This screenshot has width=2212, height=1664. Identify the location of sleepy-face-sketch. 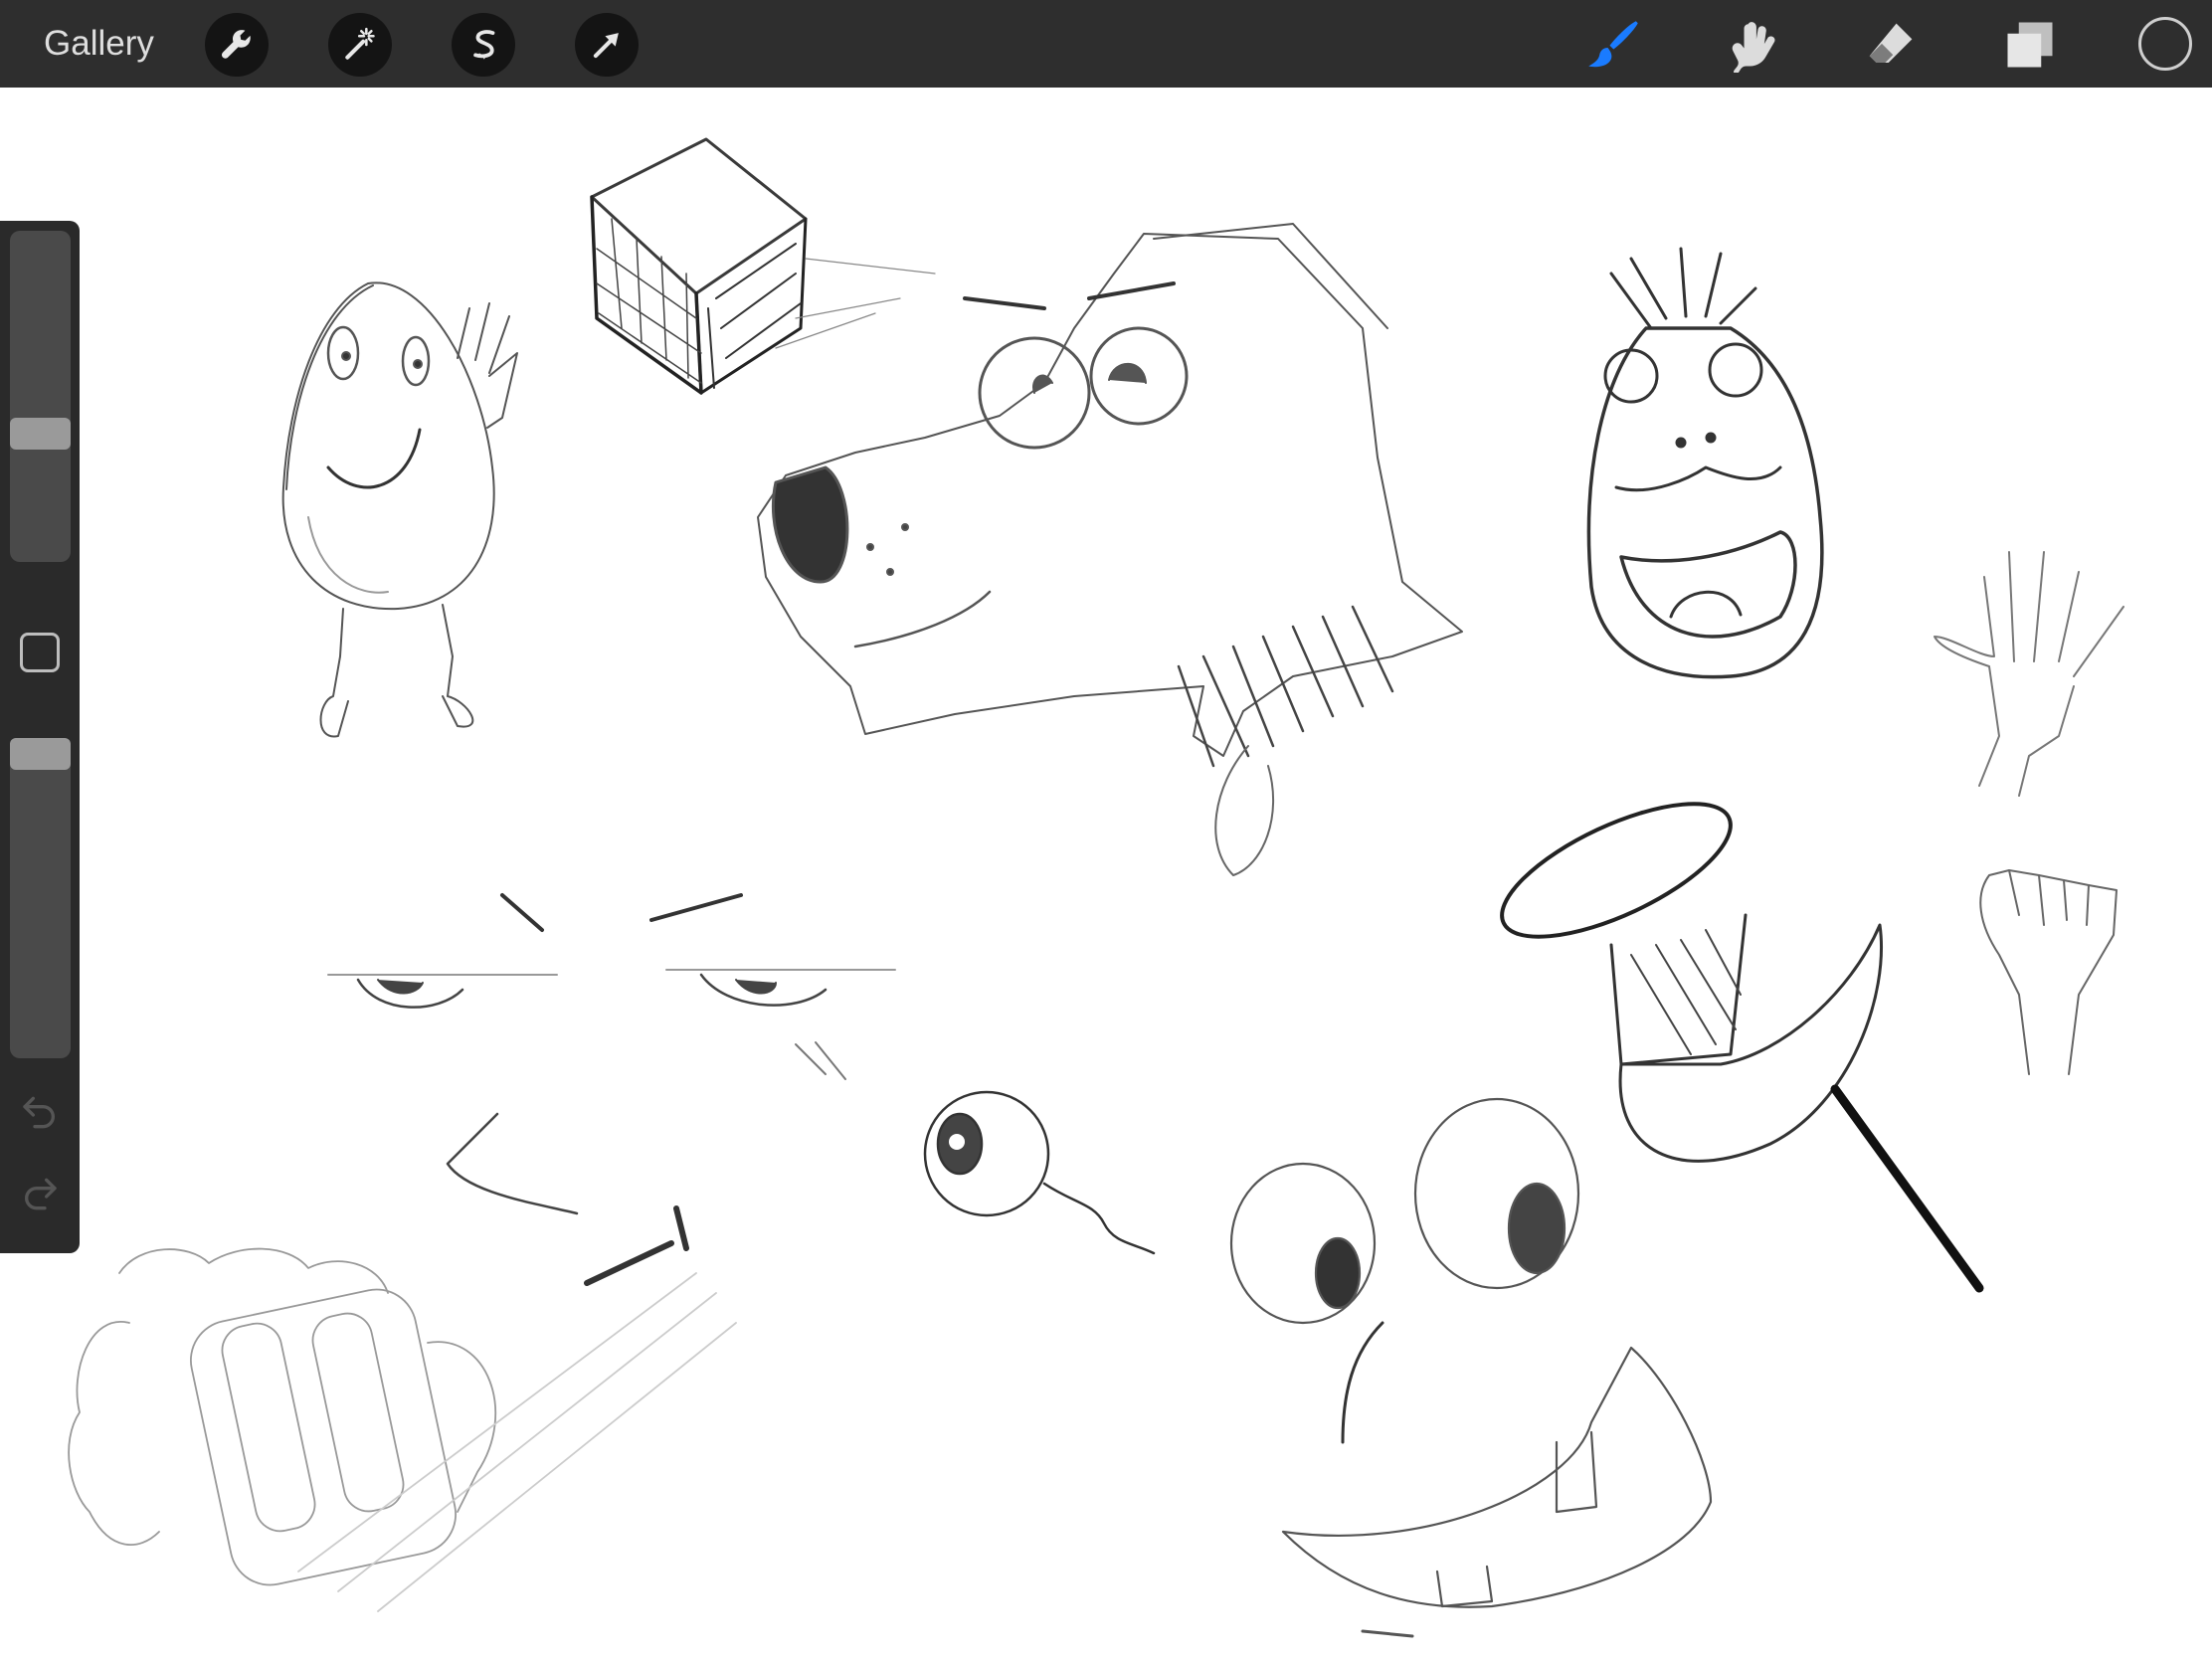
(611, 1089).